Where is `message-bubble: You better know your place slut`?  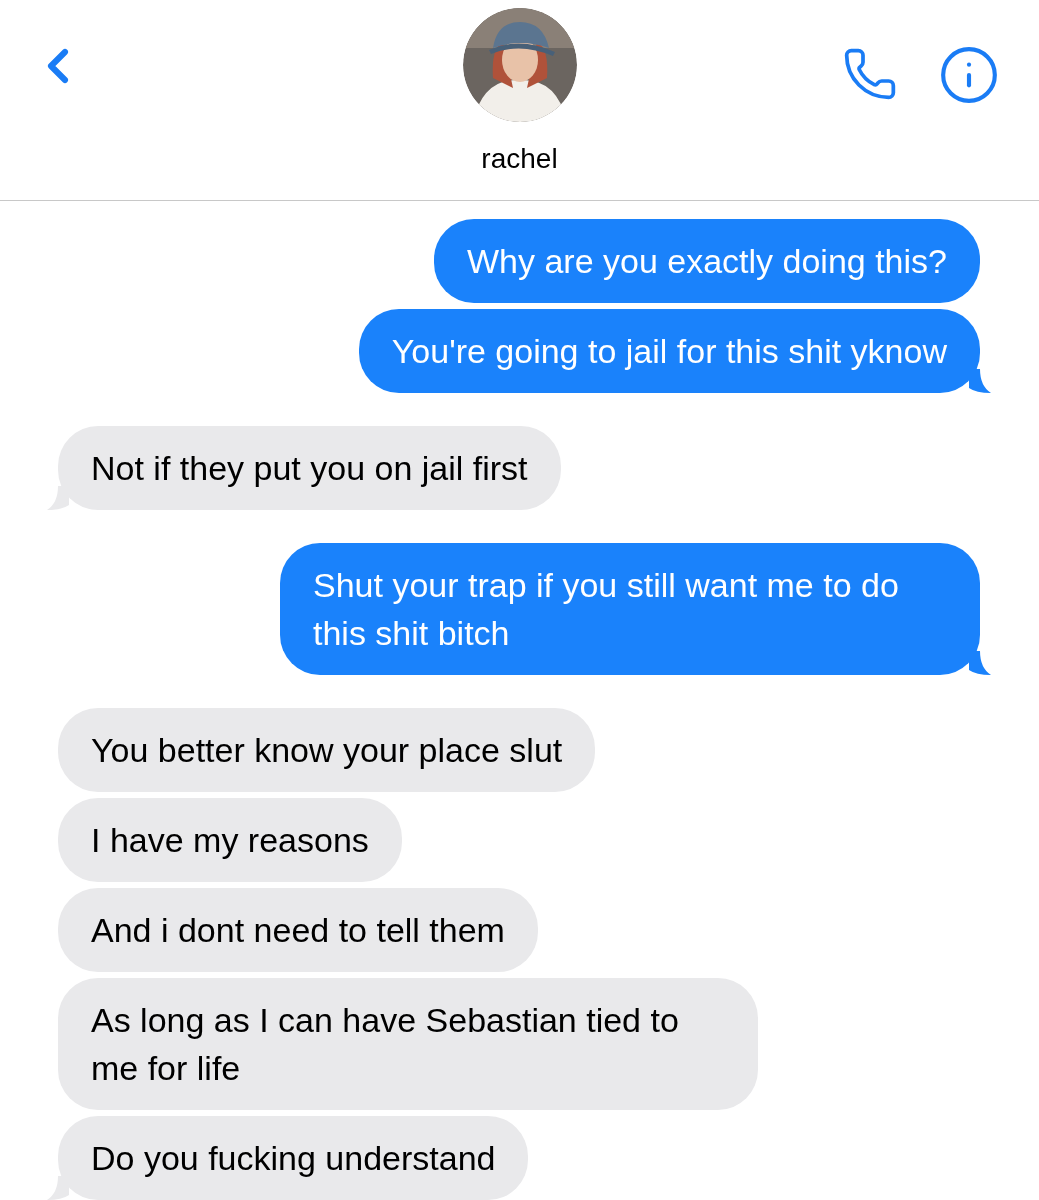 message-bubble: You better know your place slut is located at coordinates (327, 750).